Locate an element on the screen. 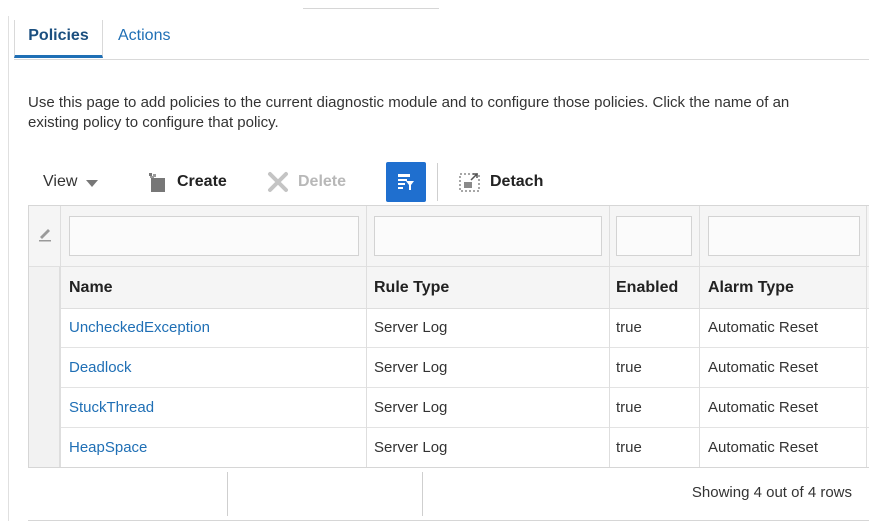 The width and height of the screenshot is (869, 521). delete-x-icon is located at coordinates (278, 182).